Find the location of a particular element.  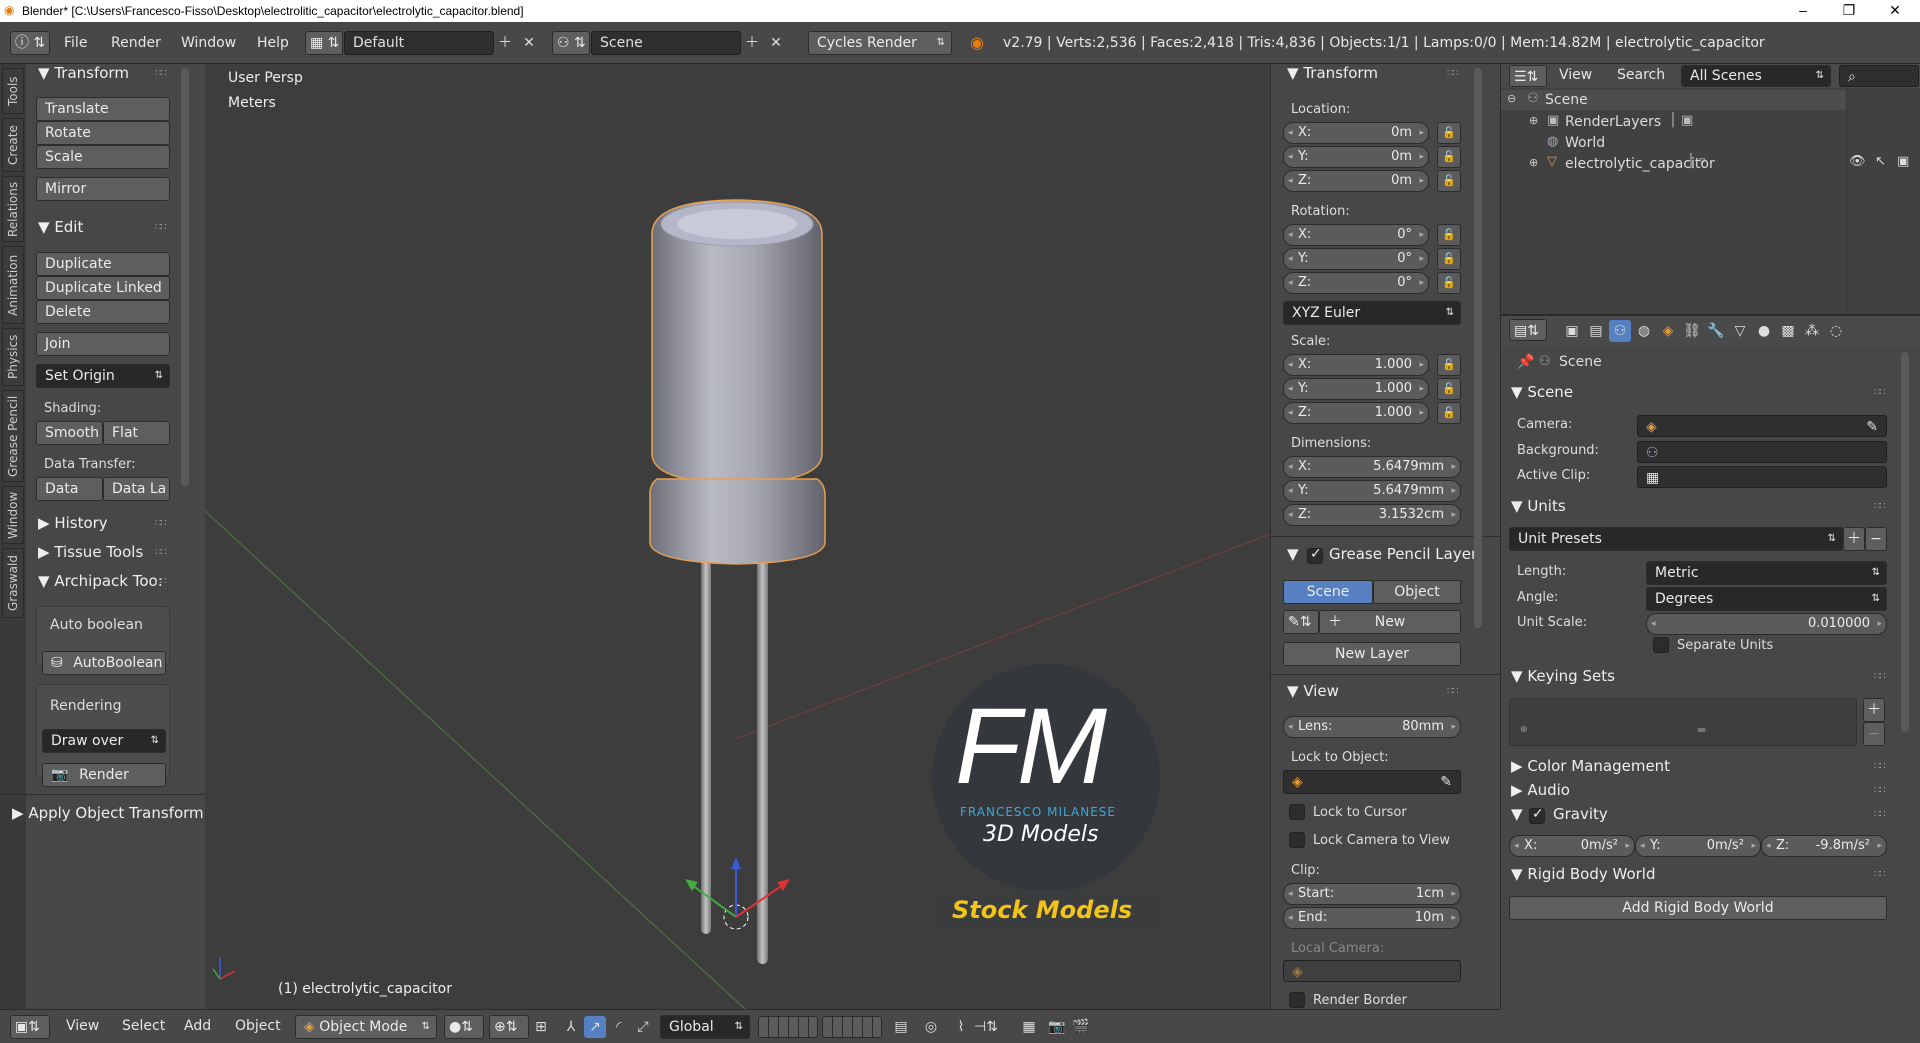

transform-panel-header: ▼ Transform is located at coordinates (83, 73).